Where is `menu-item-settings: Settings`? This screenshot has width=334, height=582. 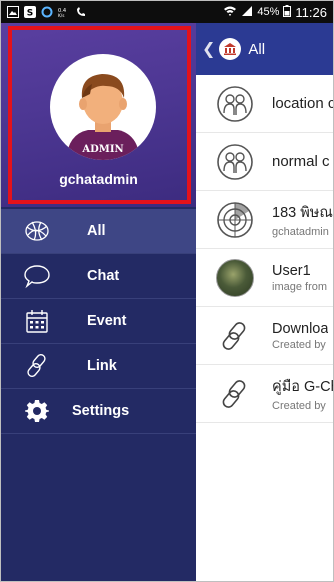 menu-item-settings: Settings is located at coordinates (98, 411).